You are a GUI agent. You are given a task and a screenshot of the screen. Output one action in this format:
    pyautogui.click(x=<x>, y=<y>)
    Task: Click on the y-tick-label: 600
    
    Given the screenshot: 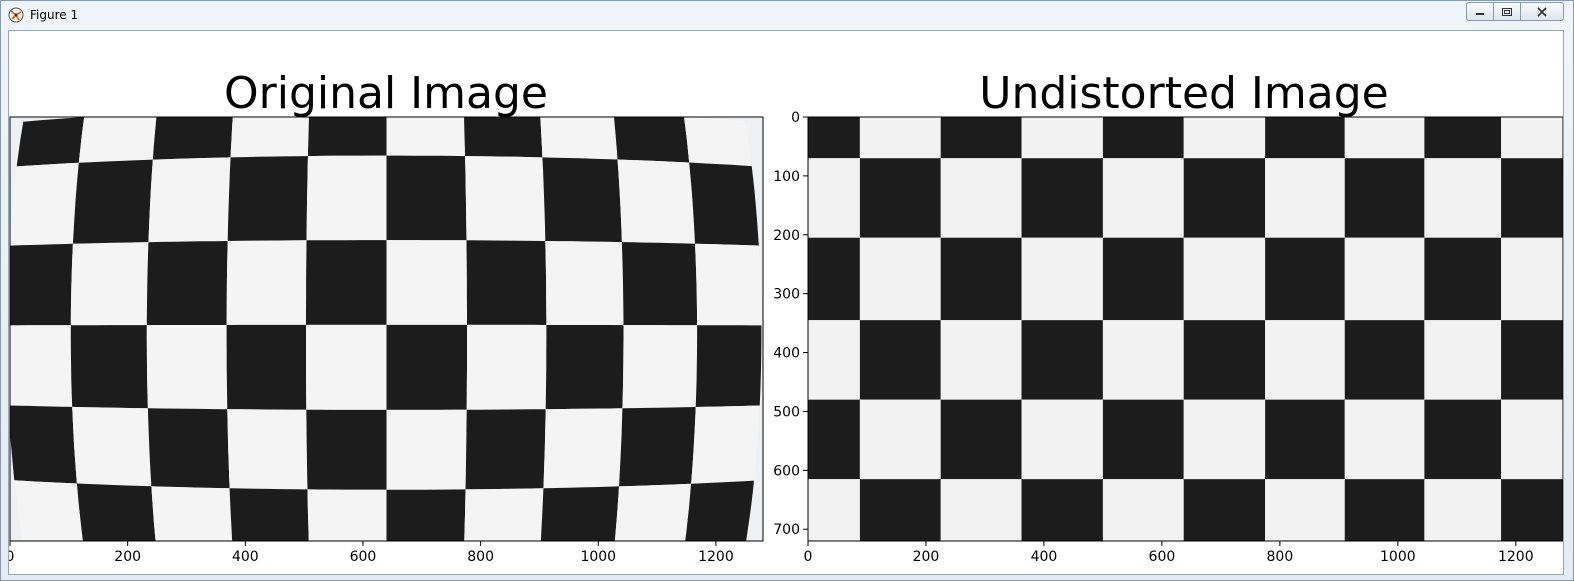 What is the action you would take?
    pyautogui.click(x=786, y=471)
    